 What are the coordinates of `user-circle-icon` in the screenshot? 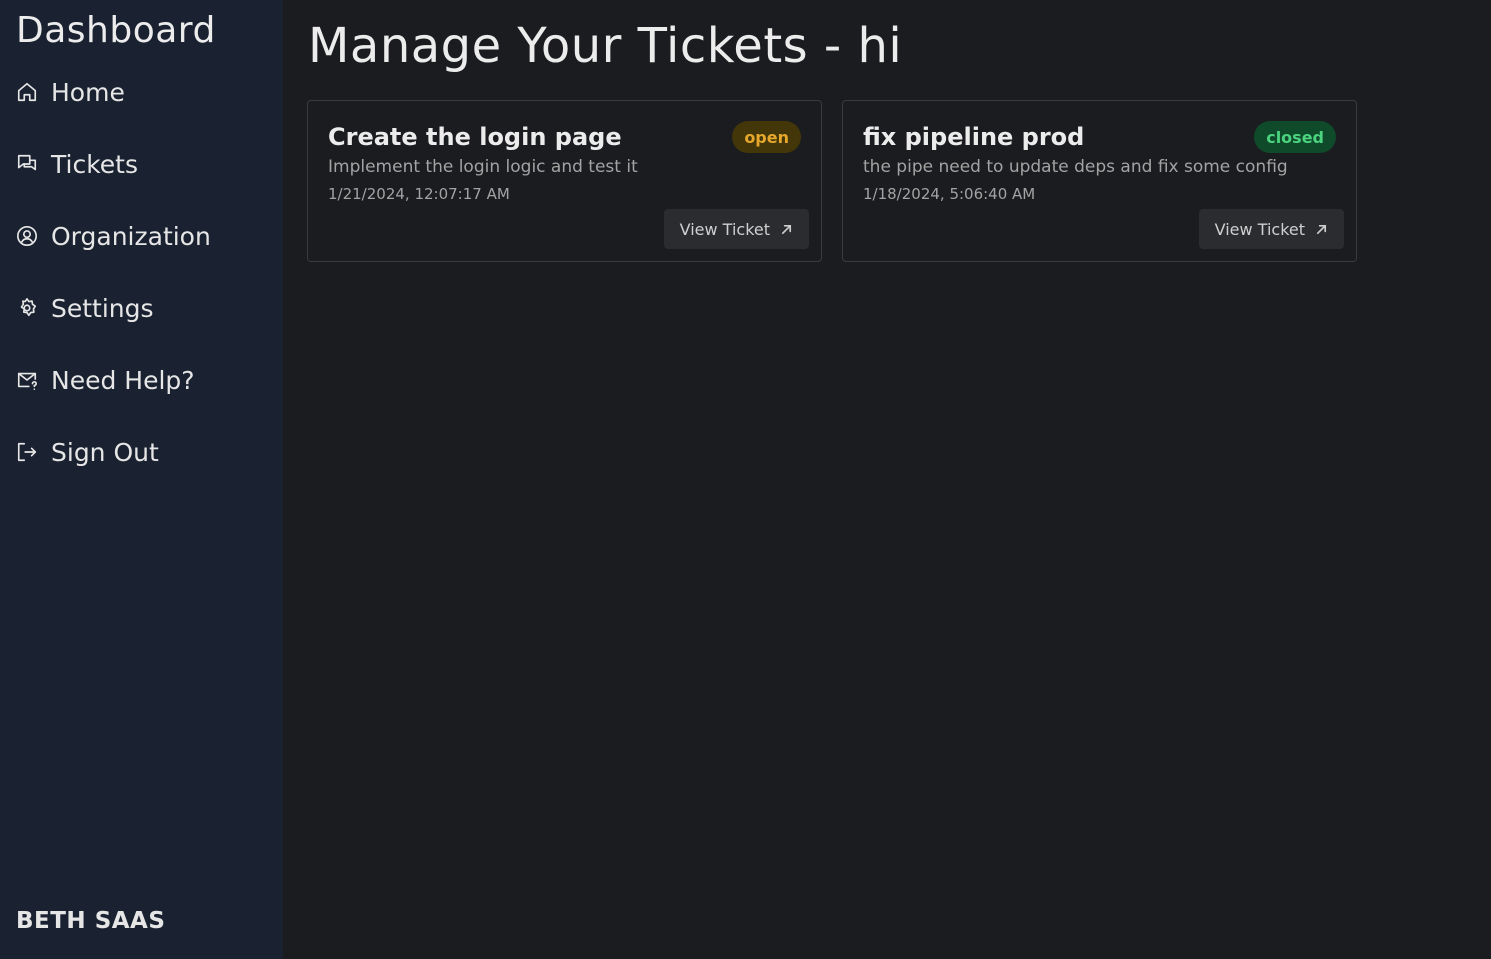 It's located at (27, 236).